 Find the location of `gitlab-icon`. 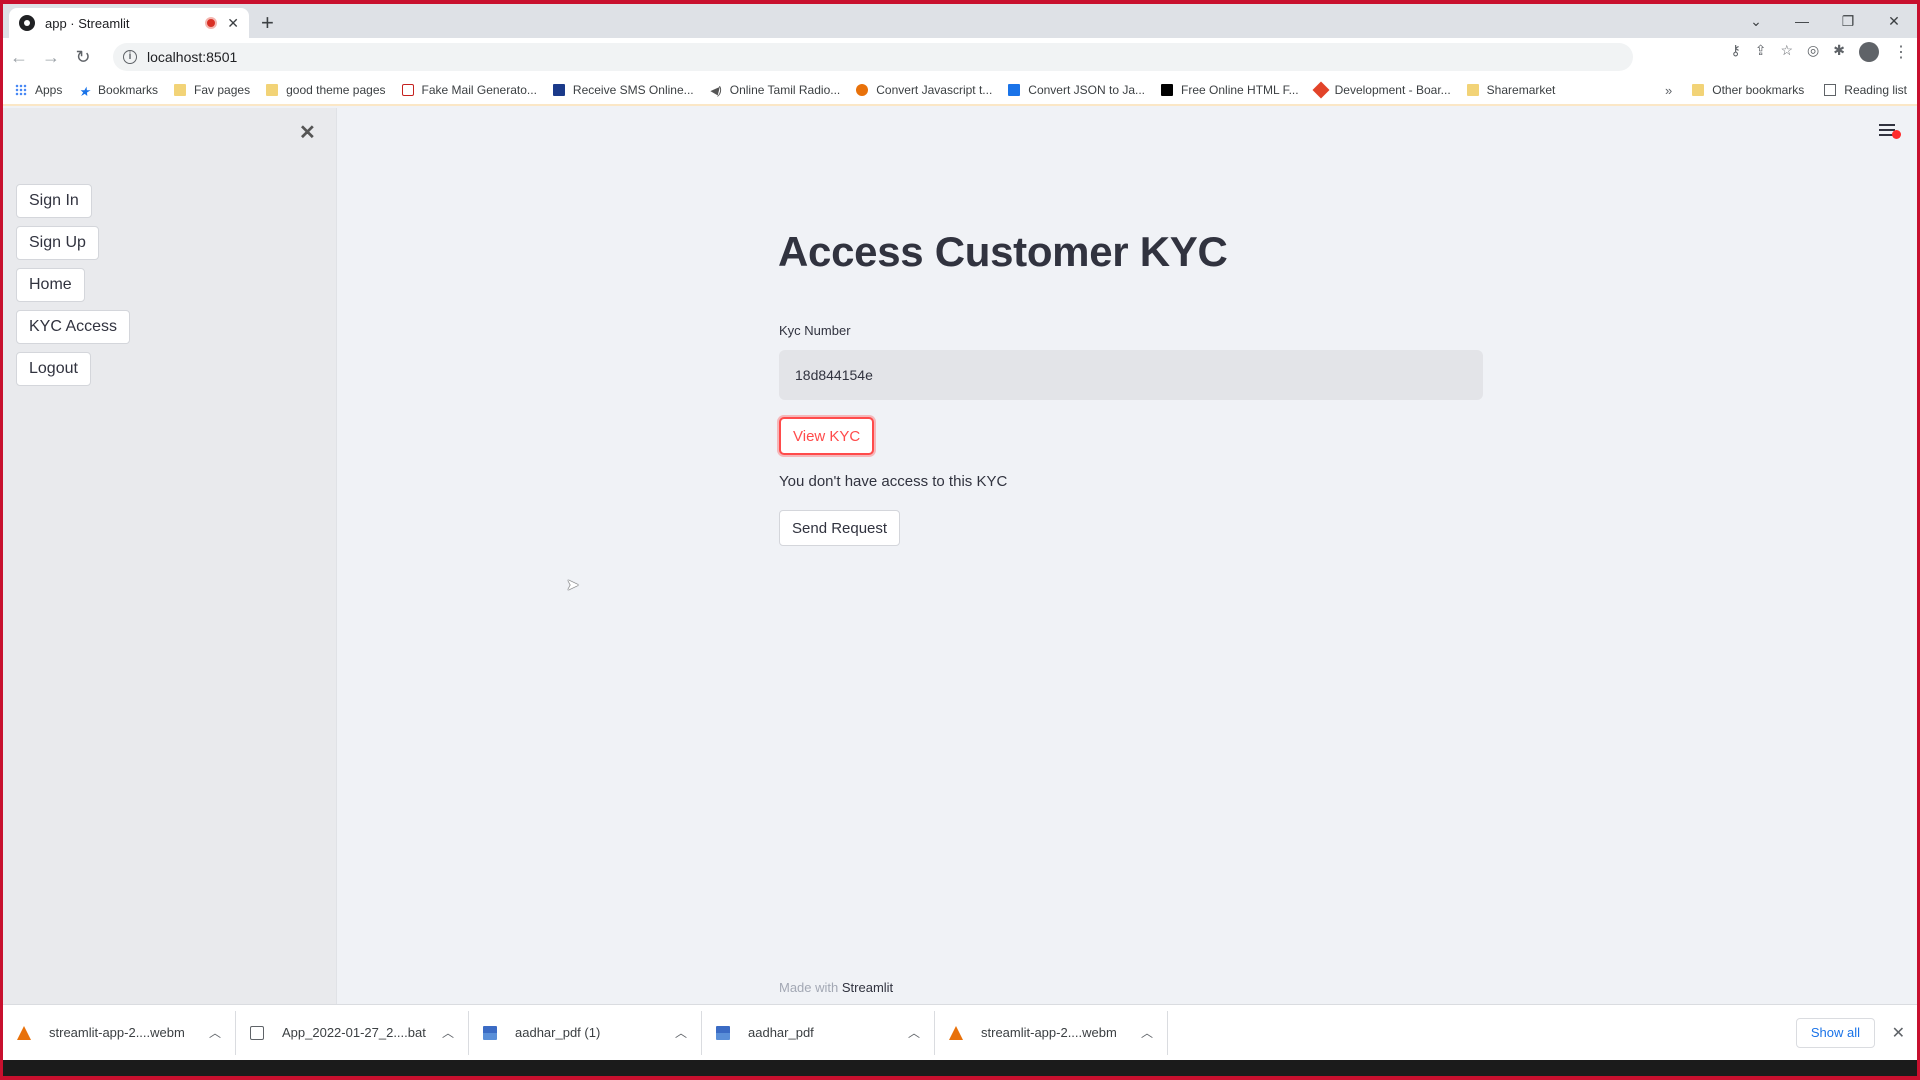

gitlab-icon is located at coordinates (1321, 90).